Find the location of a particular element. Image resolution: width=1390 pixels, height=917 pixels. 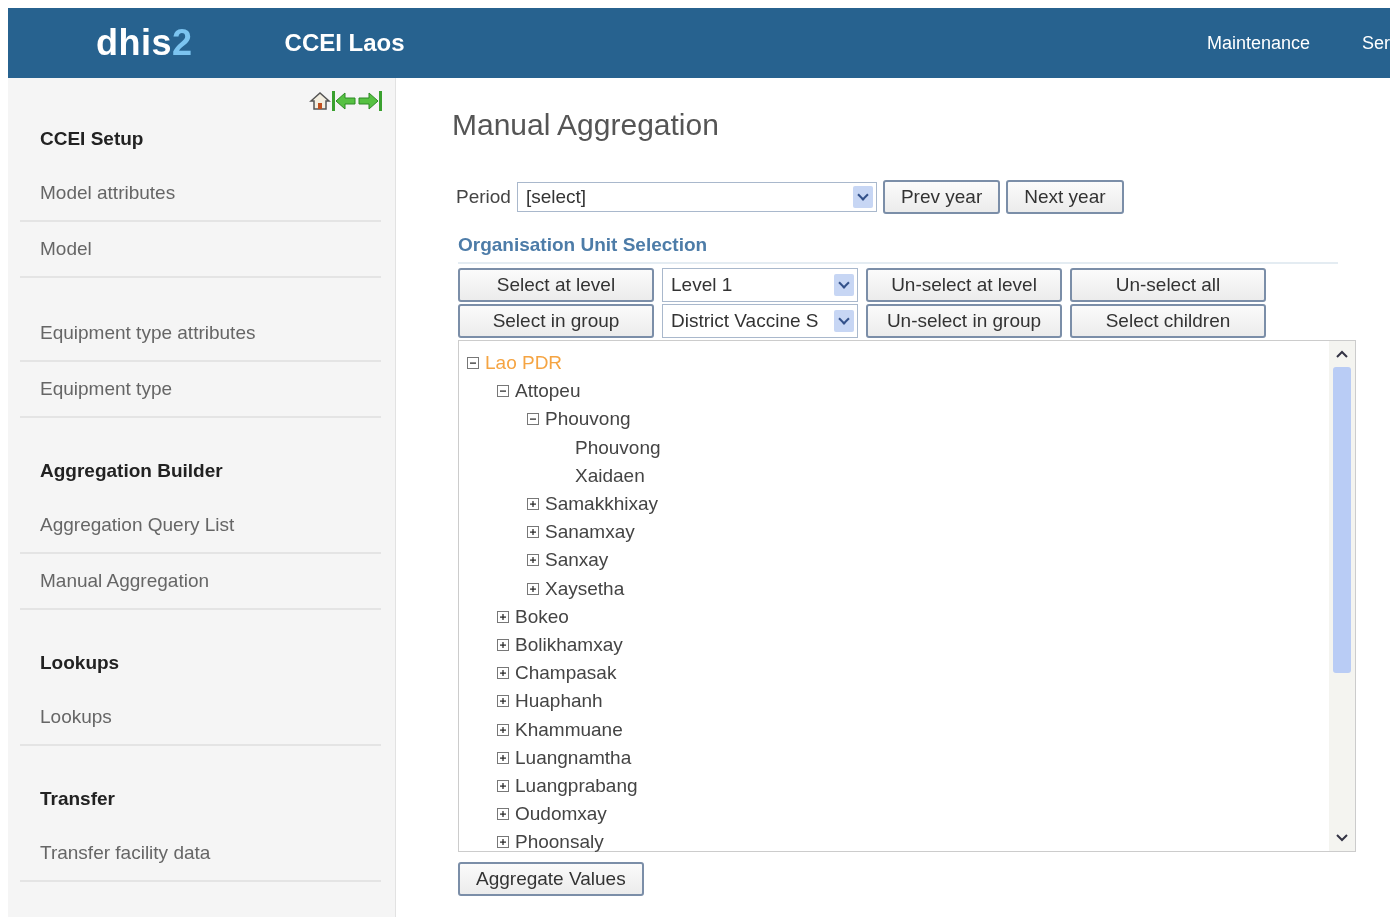

tree-node: Khammuane is located at coordinates (569, 729).